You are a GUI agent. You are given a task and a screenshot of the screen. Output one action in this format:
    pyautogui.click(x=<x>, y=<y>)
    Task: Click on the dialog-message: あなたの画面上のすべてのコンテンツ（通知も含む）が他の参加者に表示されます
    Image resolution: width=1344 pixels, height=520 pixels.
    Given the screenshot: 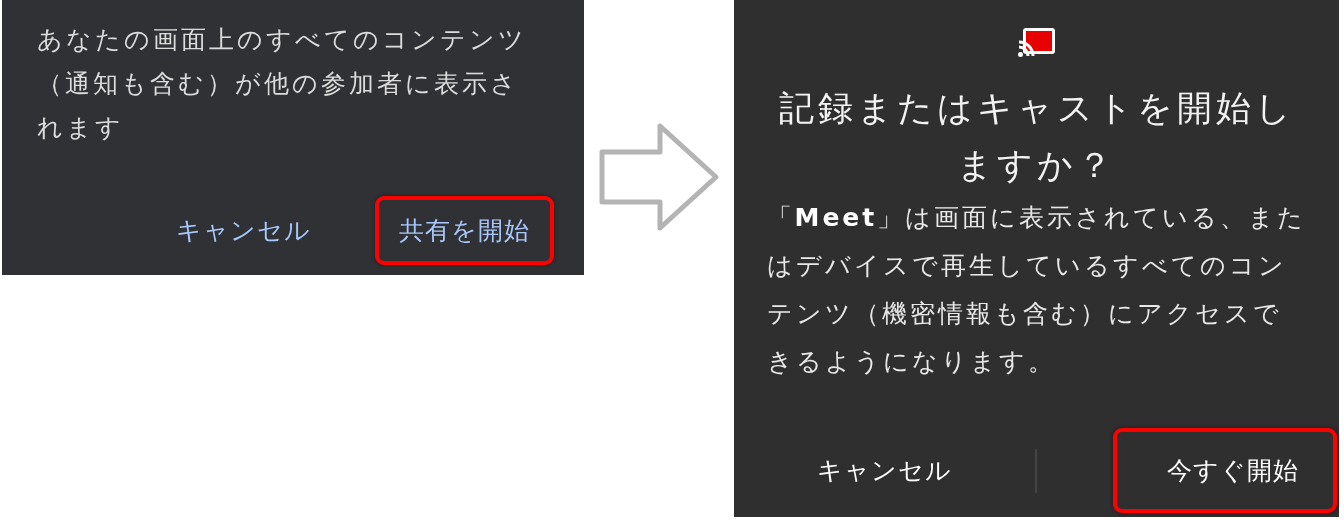 What is the action you would take?
    pyautogui.click(x=282, y=84)
    